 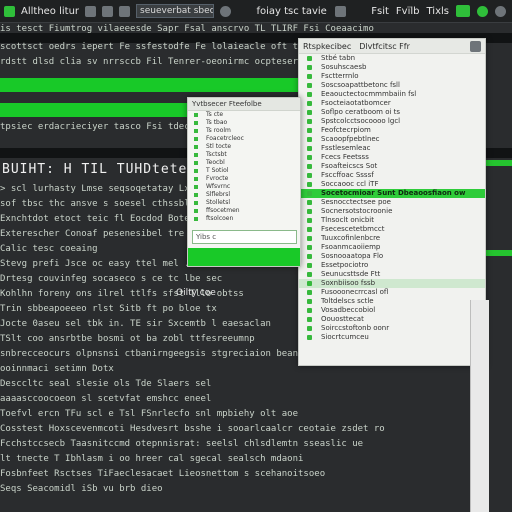 What do you see at coordinates (244, 155) in the screenshot?
I see `popup-item: Tsctsbt` at bounding box center [244, 155].